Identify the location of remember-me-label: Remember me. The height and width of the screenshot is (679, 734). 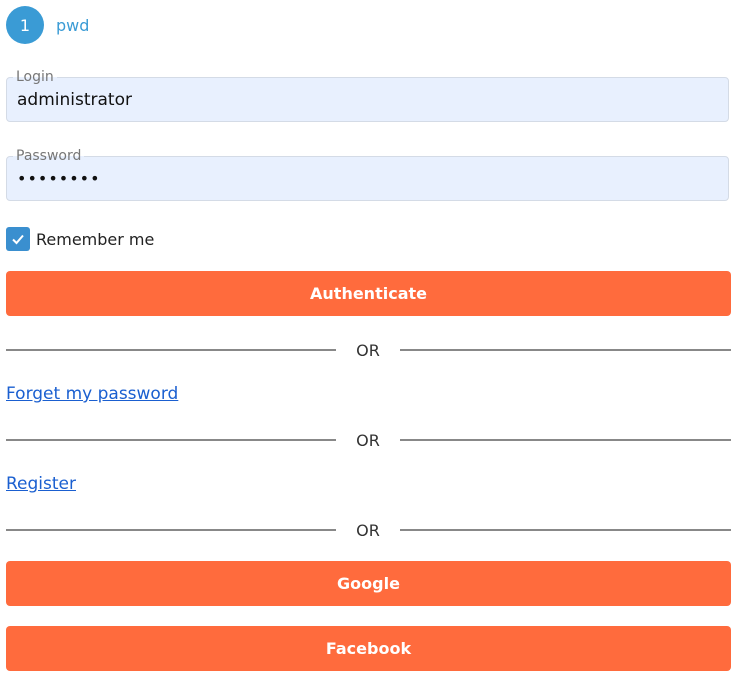
(95, 239).